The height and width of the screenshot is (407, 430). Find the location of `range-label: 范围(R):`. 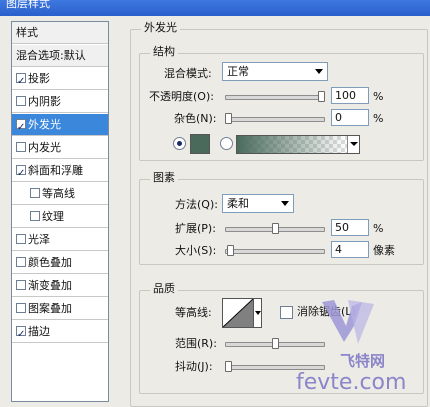

range-label: 范围(R): is located at coordinates (196, 343).